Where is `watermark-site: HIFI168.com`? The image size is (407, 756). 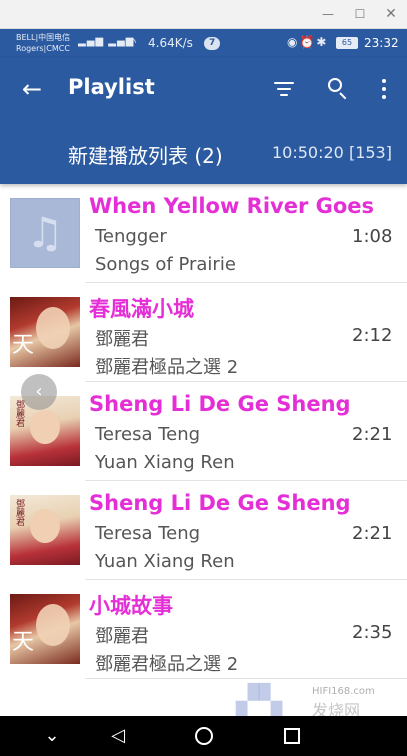
watermark-site: HIFI168.com is located at coordinates (343, 691).